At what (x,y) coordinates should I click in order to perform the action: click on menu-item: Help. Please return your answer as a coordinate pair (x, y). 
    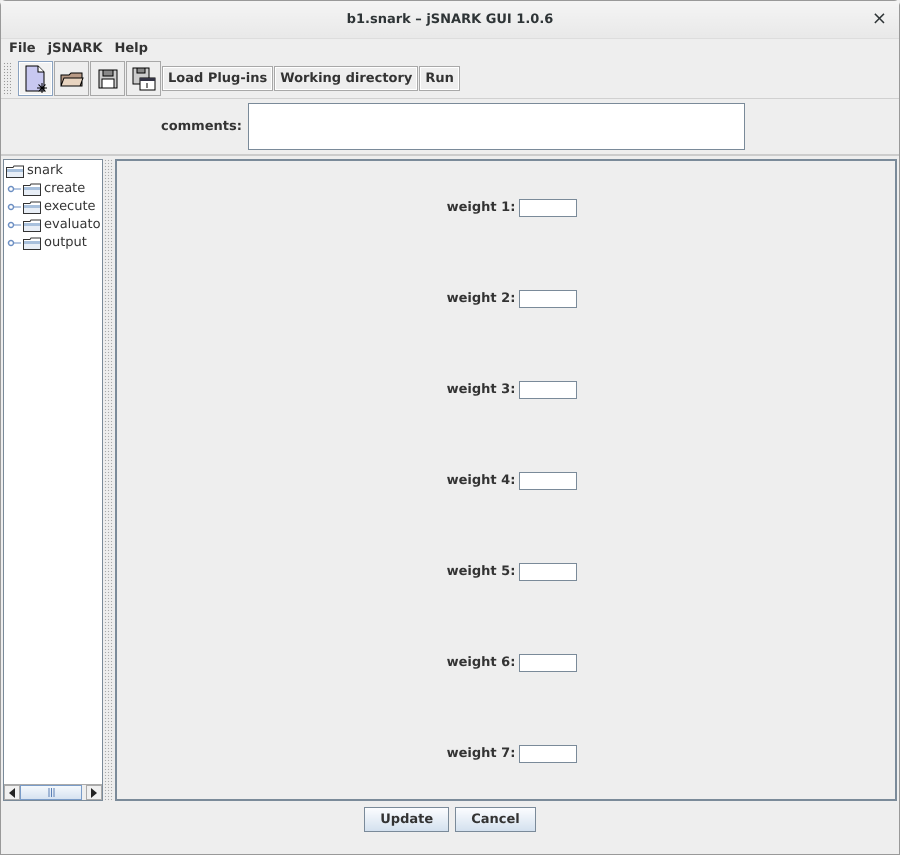
    Looking at the image, I should click on (131, 49).